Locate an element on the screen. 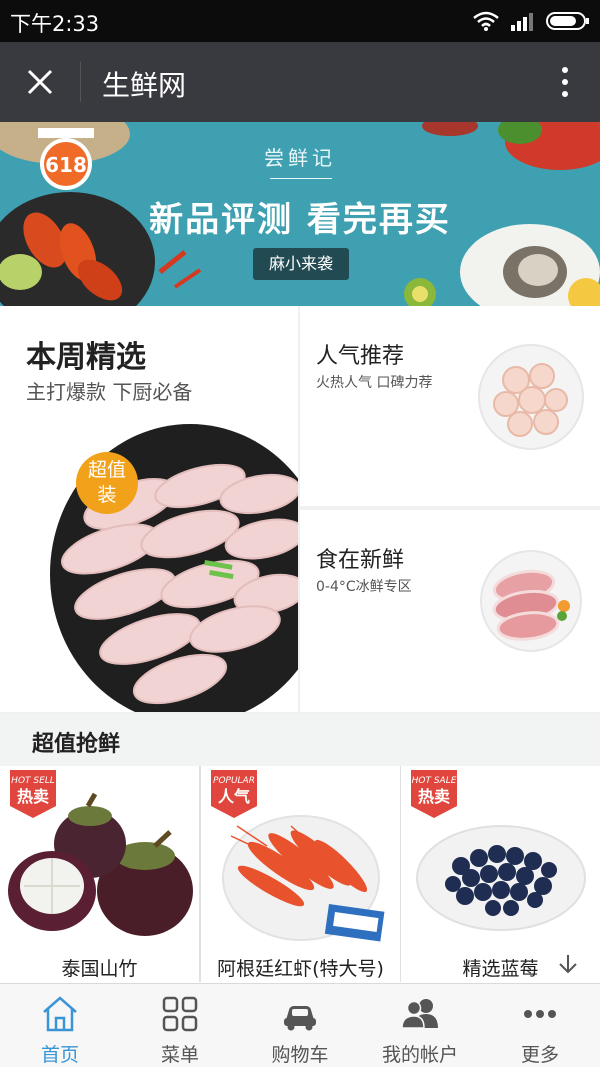 The height and width of the screenshot is (1068, 600). close-button is located at coordinates (40, 82).